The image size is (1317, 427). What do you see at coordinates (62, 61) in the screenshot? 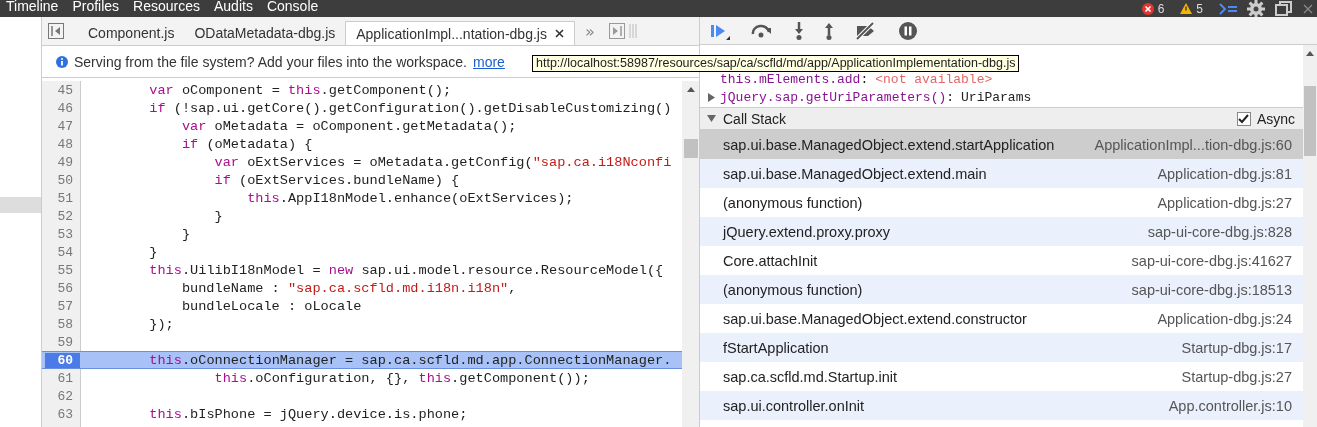
I see `info-icon` at bounding box center [62, 61].